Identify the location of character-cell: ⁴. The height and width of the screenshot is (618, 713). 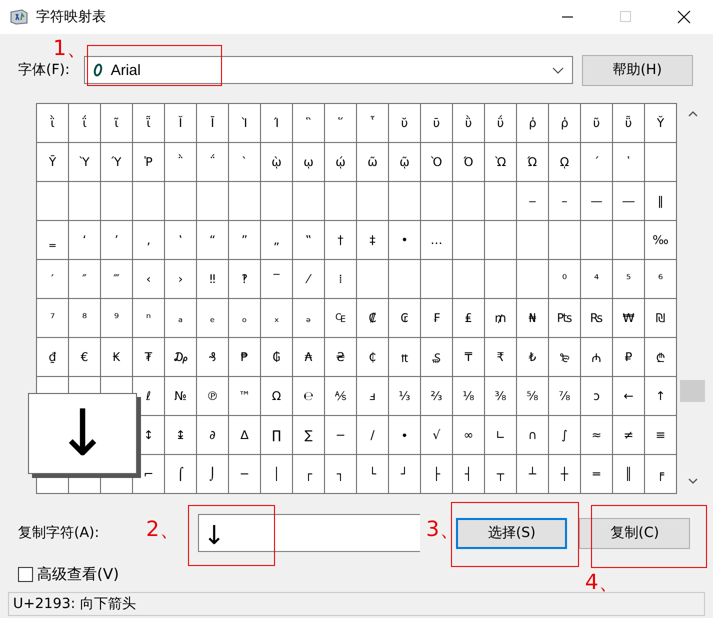
(596, 279).